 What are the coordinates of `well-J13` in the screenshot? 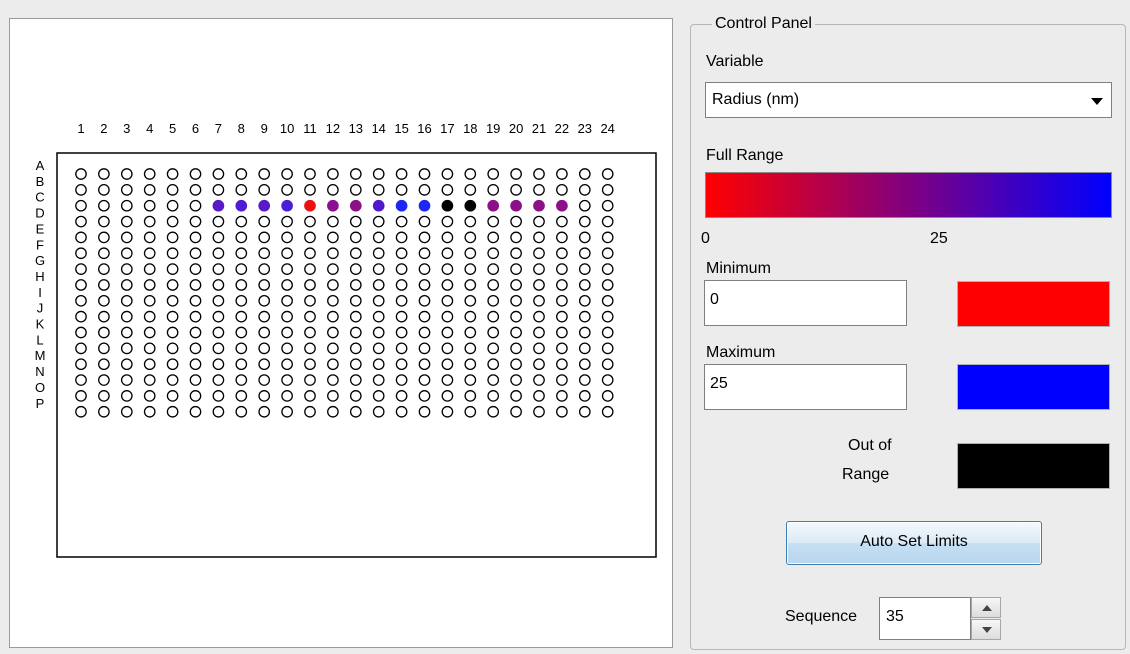 It's located at (355, 316).